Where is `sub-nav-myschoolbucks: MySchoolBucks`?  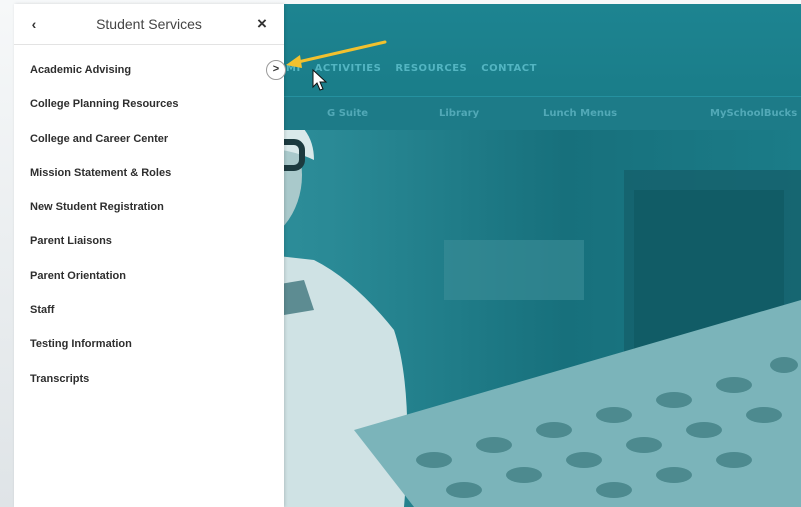
sub-nav-myschoolbucks: MySchoolBucks is located at coordinates (753, 113).